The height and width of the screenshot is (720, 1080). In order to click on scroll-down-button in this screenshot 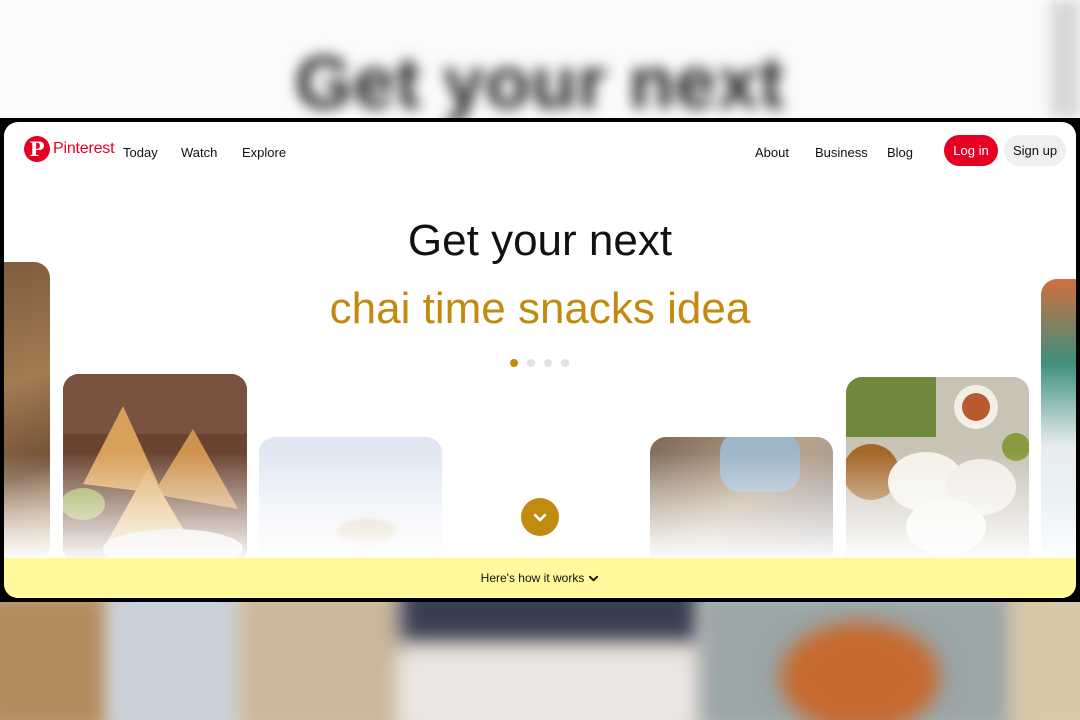, I will do `click(540, 517)`.